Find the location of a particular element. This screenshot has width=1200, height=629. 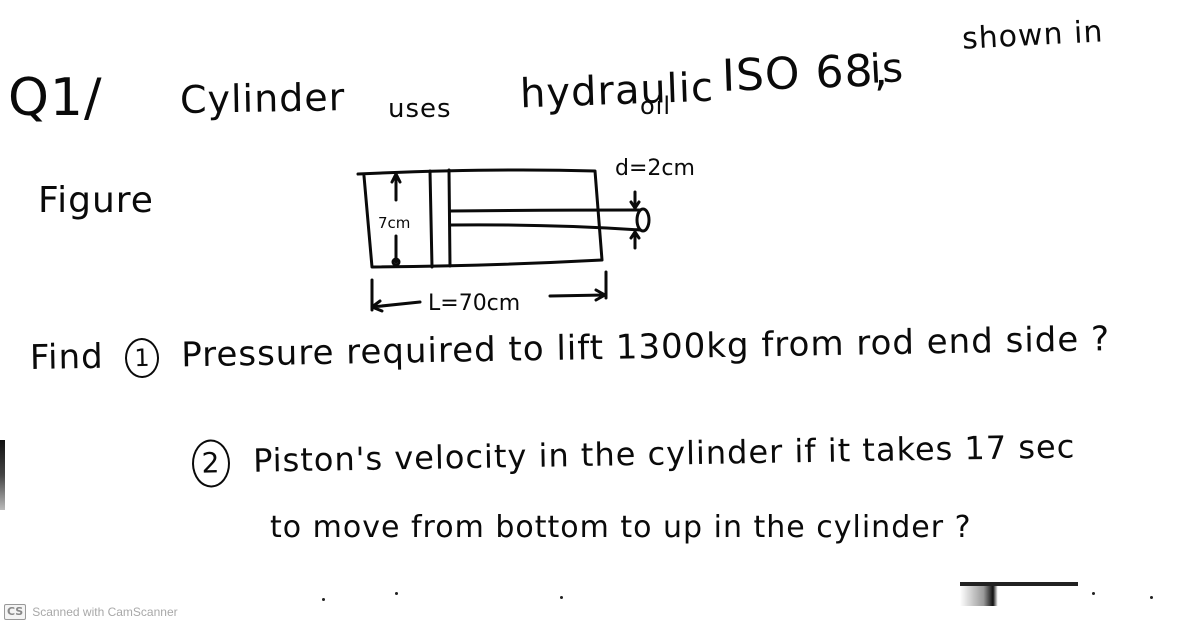

intro-words-shown-in: shown in is located at coordinates (1033, 35).